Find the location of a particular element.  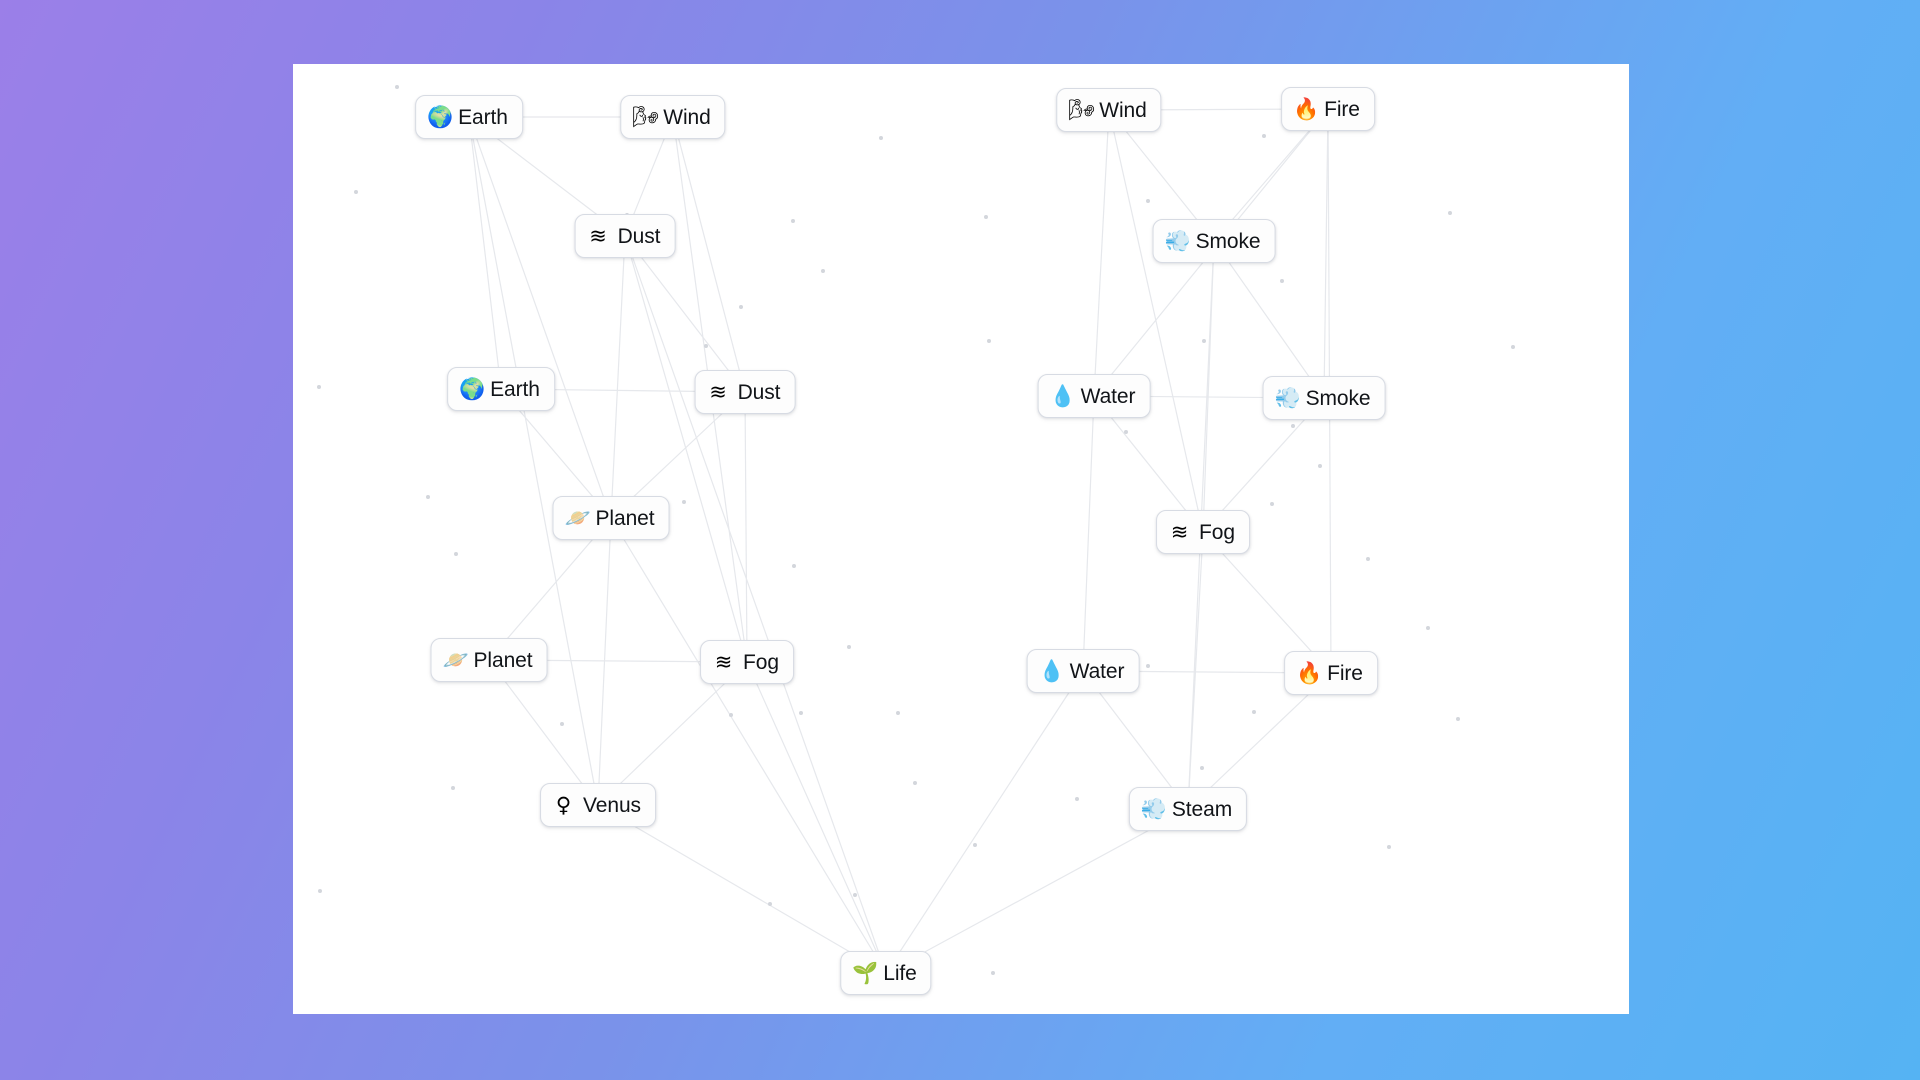

element-node-life: 🌱 Life is located at coordinates (886, 973).